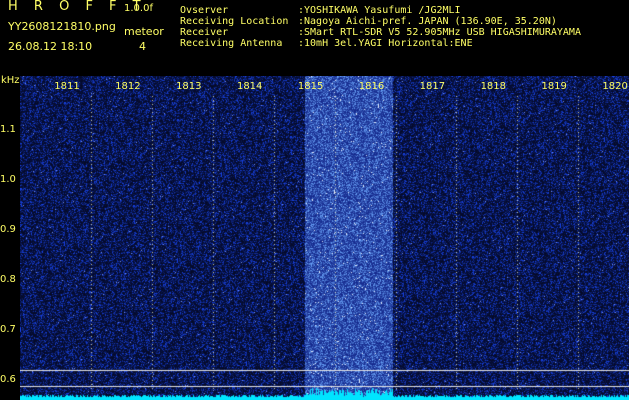  I want to click on x-tick-label: 1814, so click(249, 86).